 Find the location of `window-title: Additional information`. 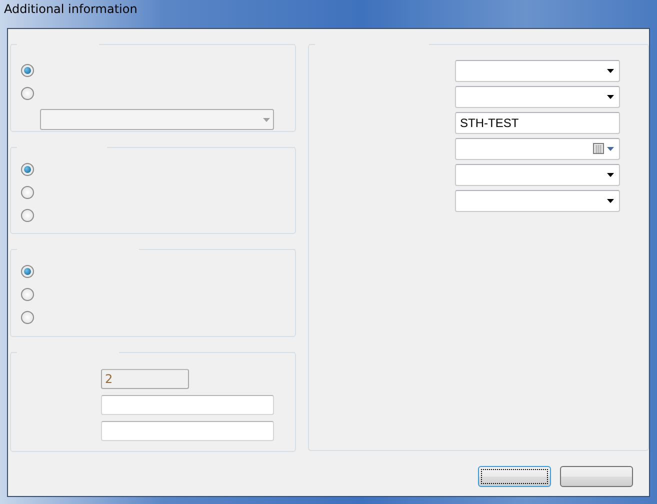

window-title: Additional information is located at coordinates (71, 9).